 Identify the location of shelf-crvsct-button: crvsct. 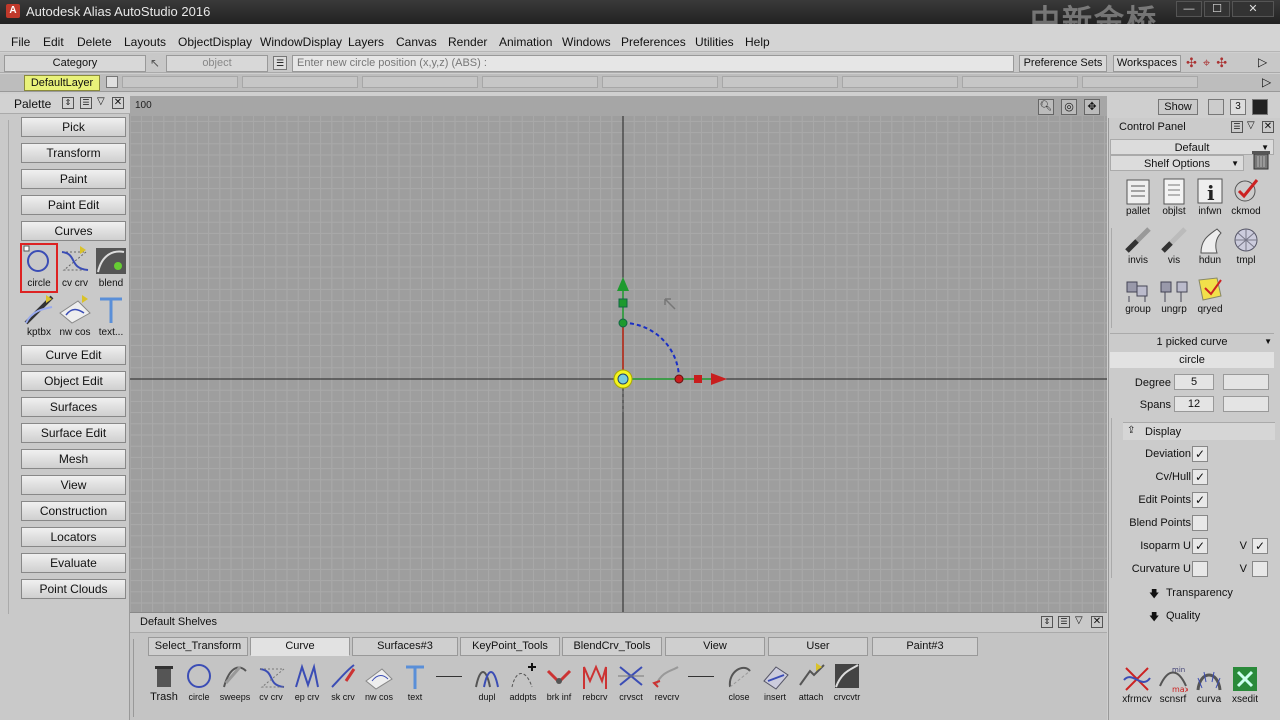
(631, 684).